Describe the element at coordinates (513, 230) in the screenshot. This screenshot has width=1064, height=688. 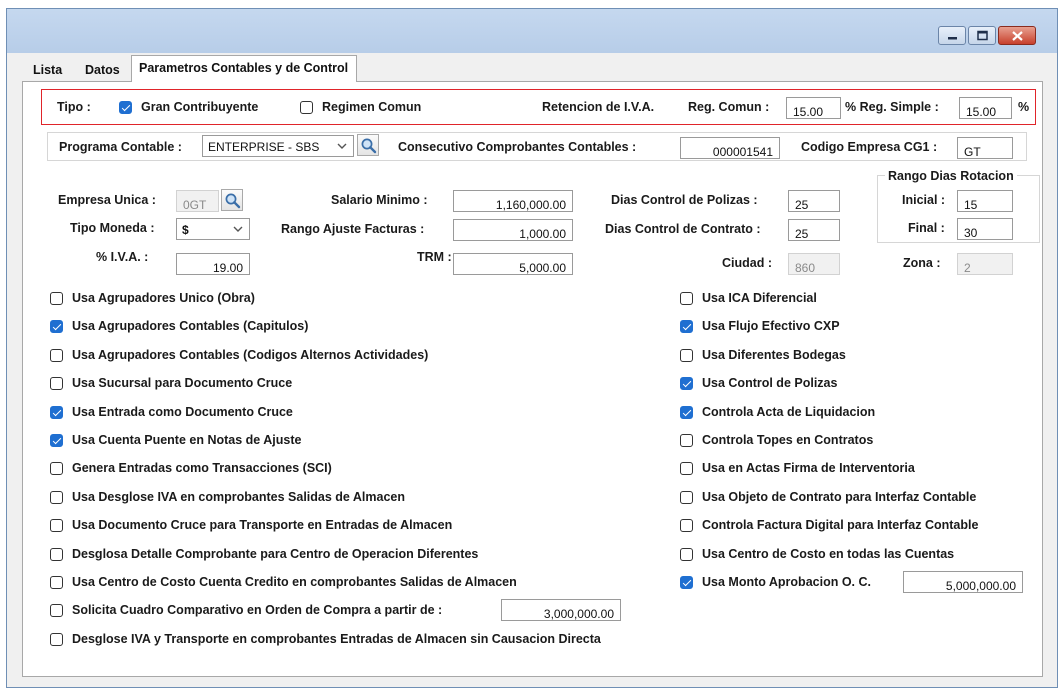
I see `rango-ajuste-input: 1,000.00` at that location.